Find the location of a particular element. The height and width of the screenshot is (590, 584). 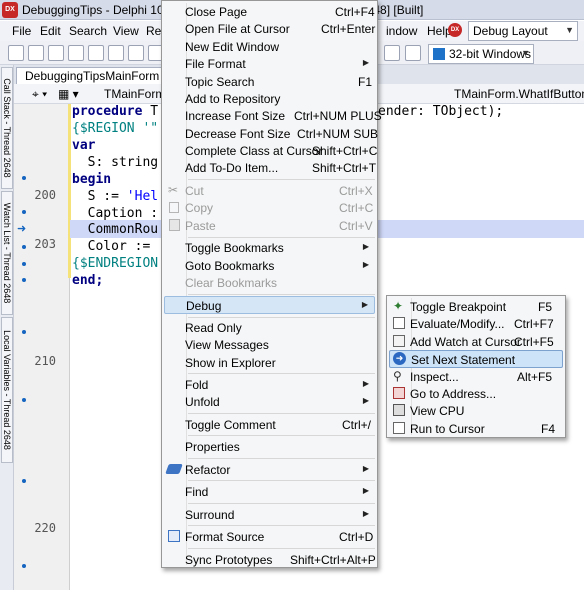

menu-item-label: Cut is located at coordinates (194, 191).